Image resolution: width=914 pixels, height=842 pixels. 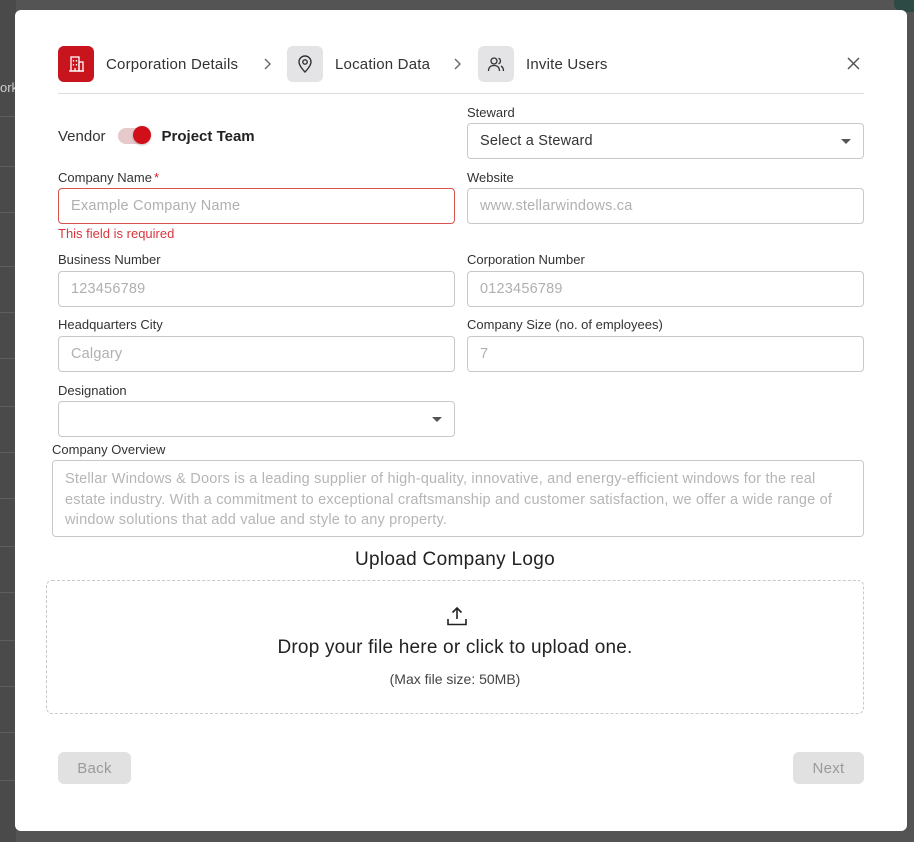 What do you see at coordinates (854, 64) in the screenshot?
I see `close-icon` at bounding box center [854, 64].